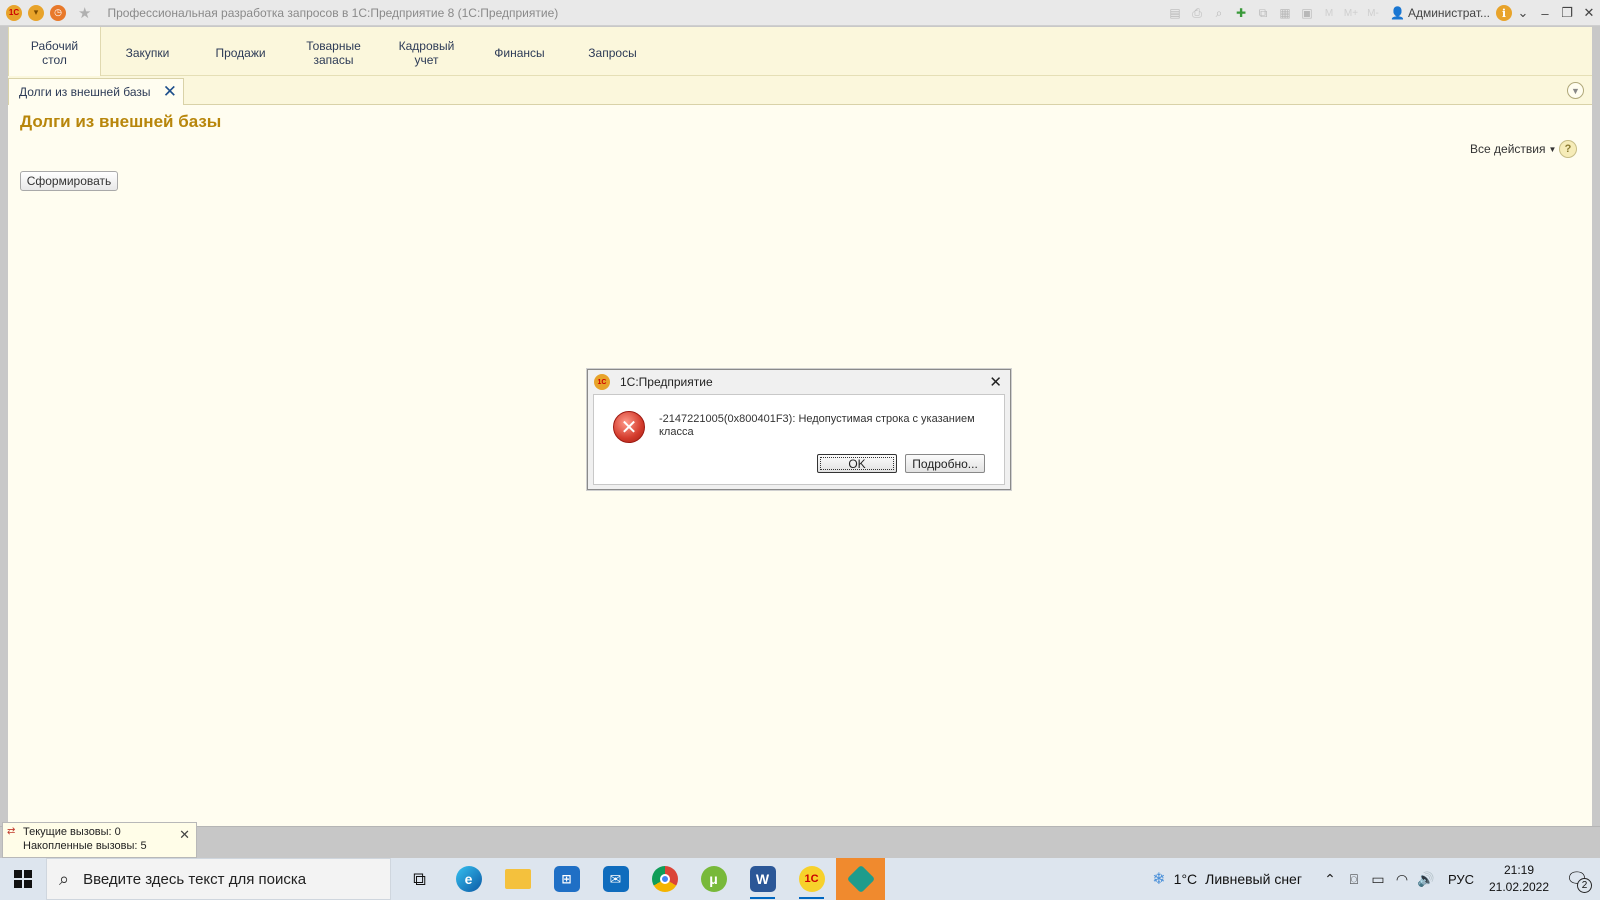  I want to click on 1c-logo-icon: 1С, so click(14, 12).